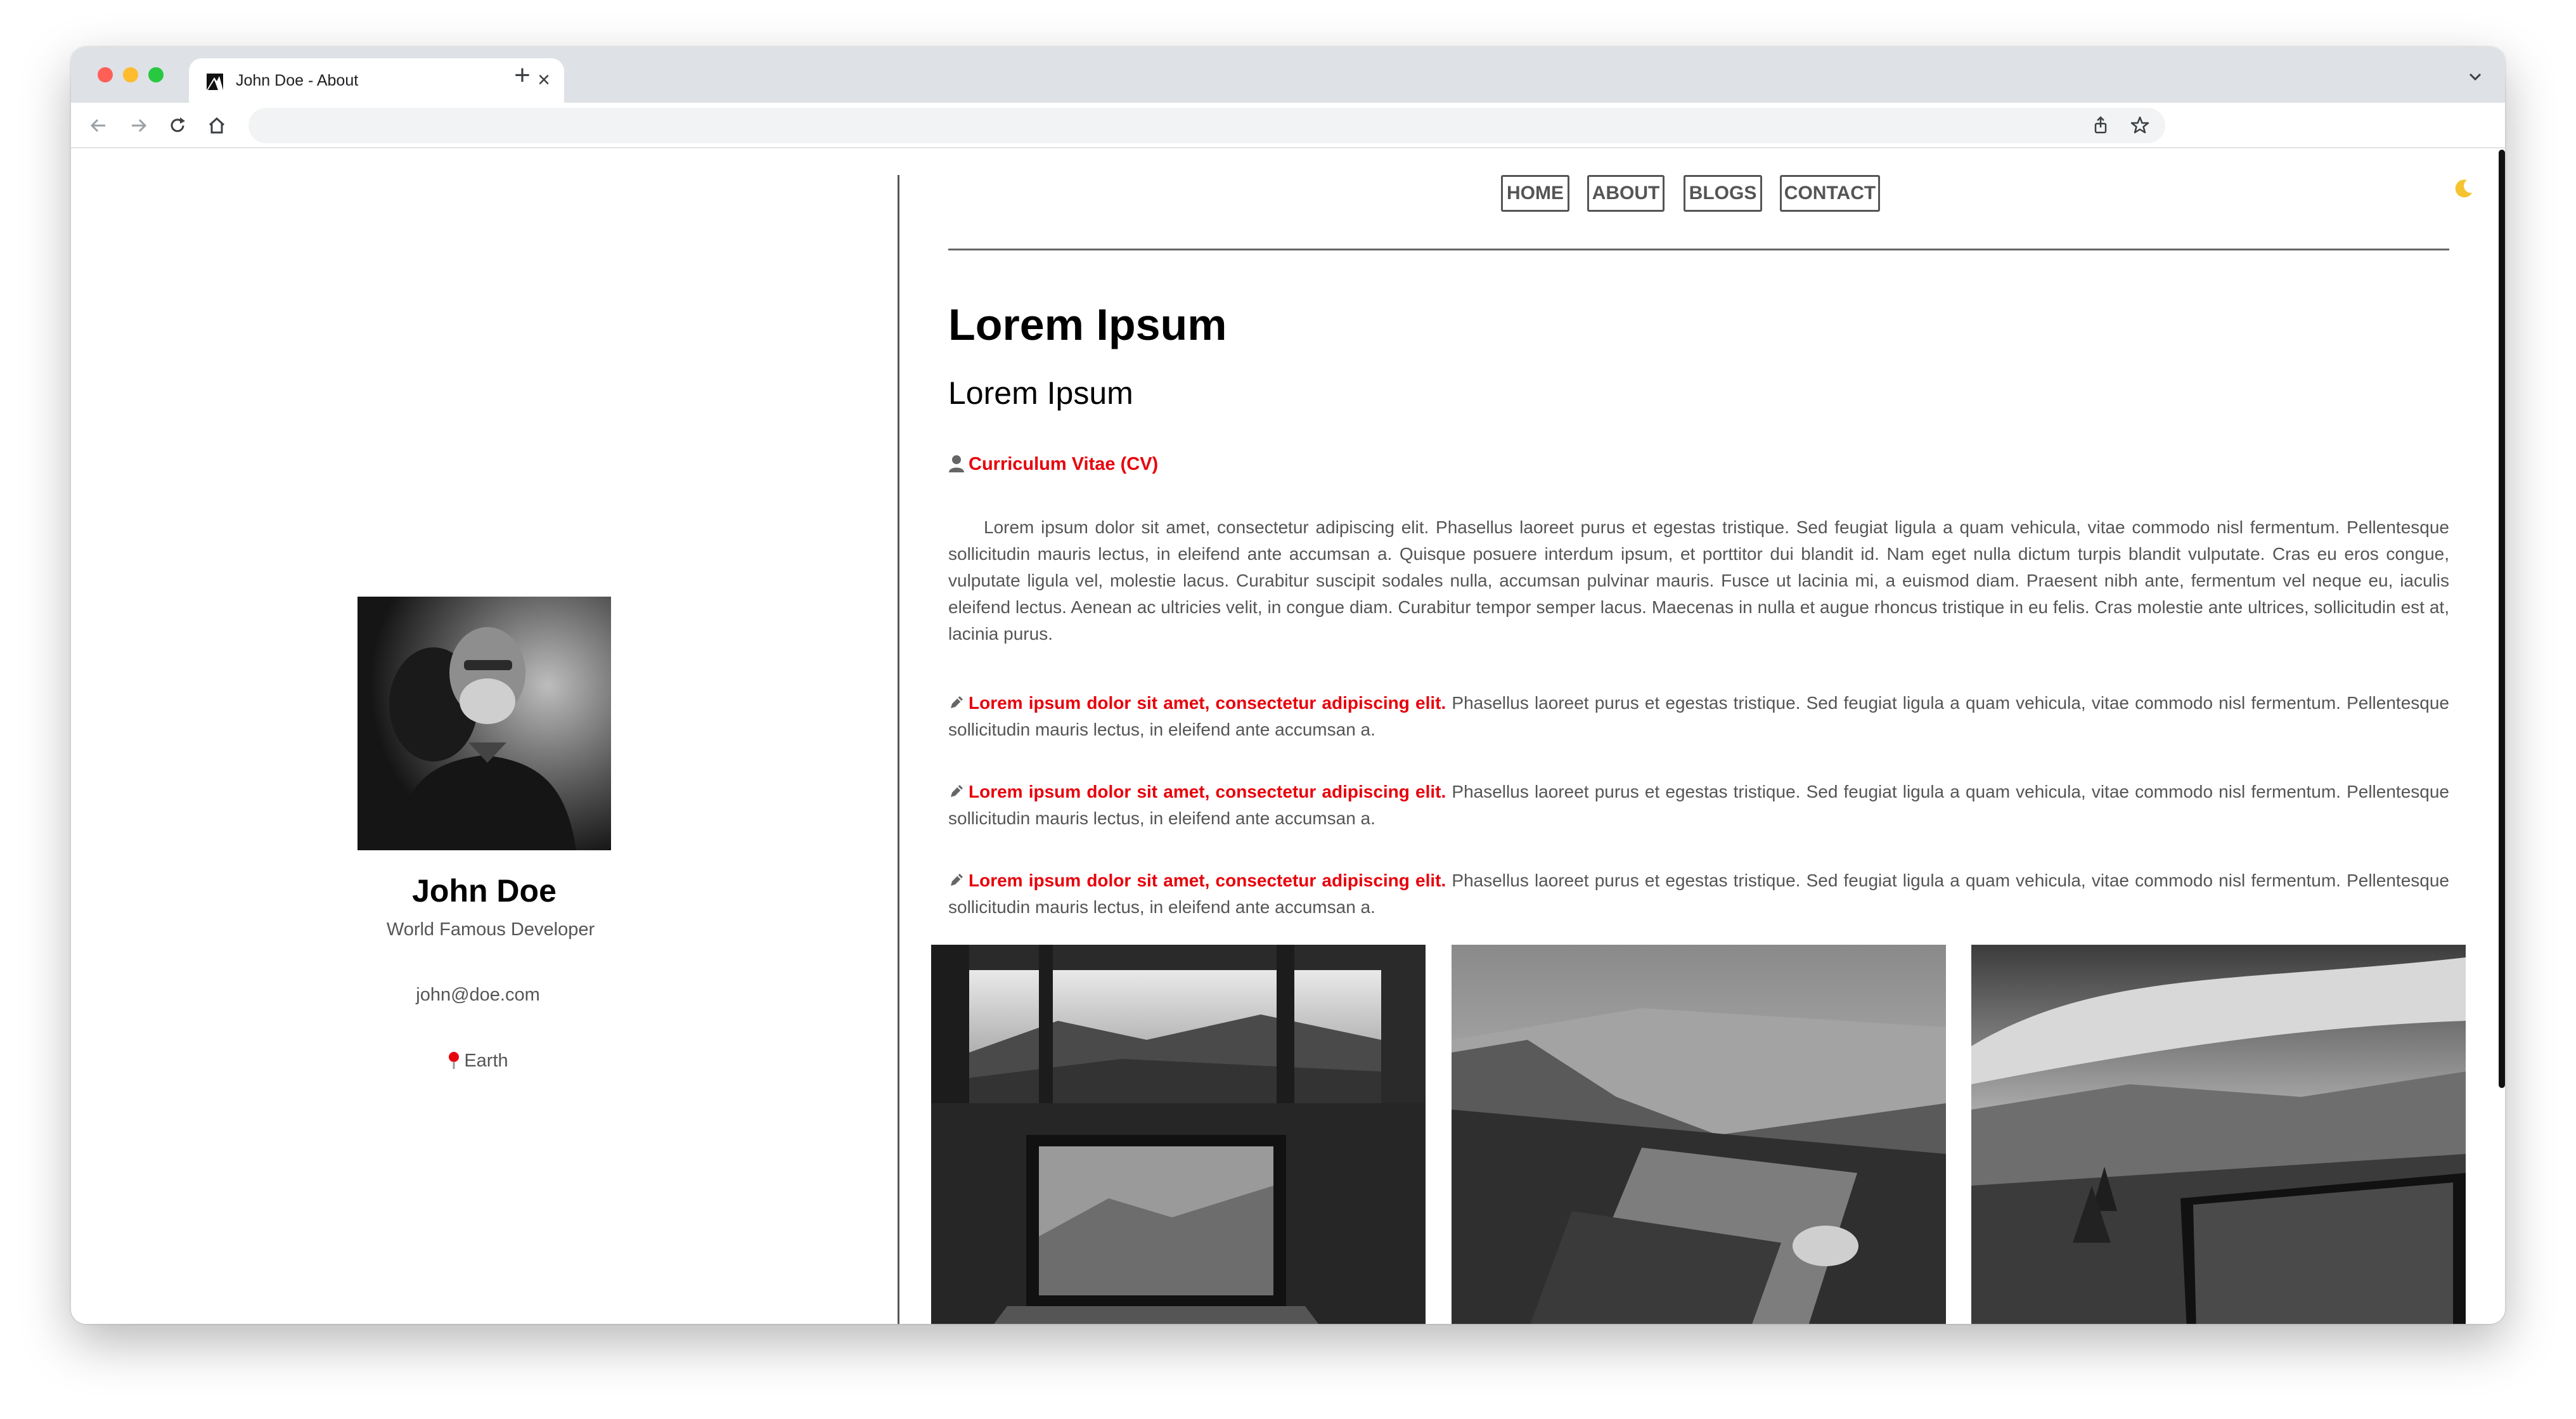  What do you see at coordinates (2139, 126) in the screenshot?
I see `bookmark-star-icon` at bounding box center [2139, 126].